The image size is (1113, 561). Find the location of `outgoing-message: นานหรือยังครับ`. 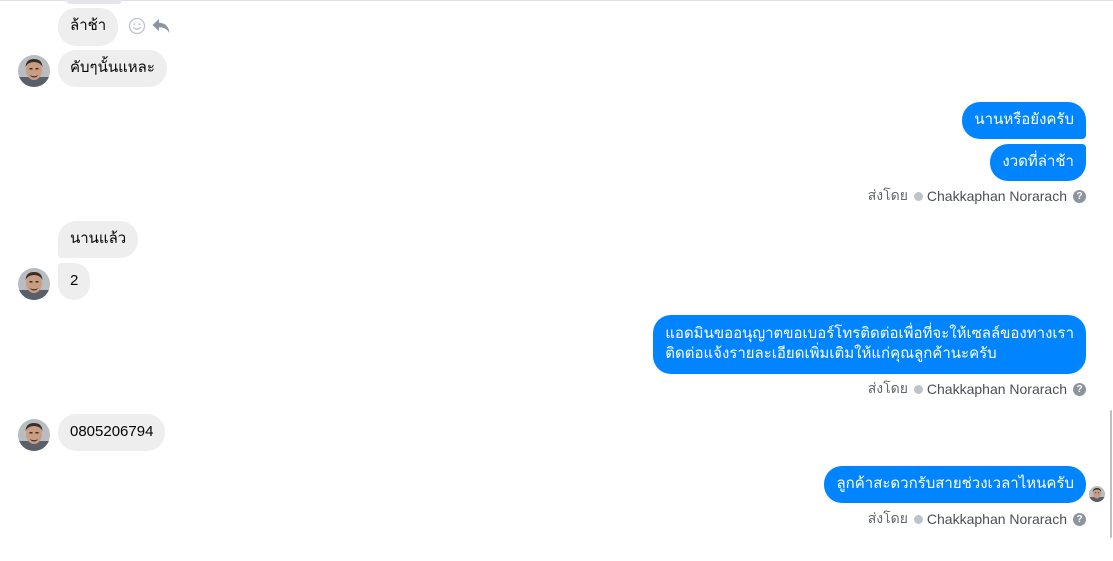

outgoing-message: นานหรือยังครับ is located at coordinates (1024, 120).